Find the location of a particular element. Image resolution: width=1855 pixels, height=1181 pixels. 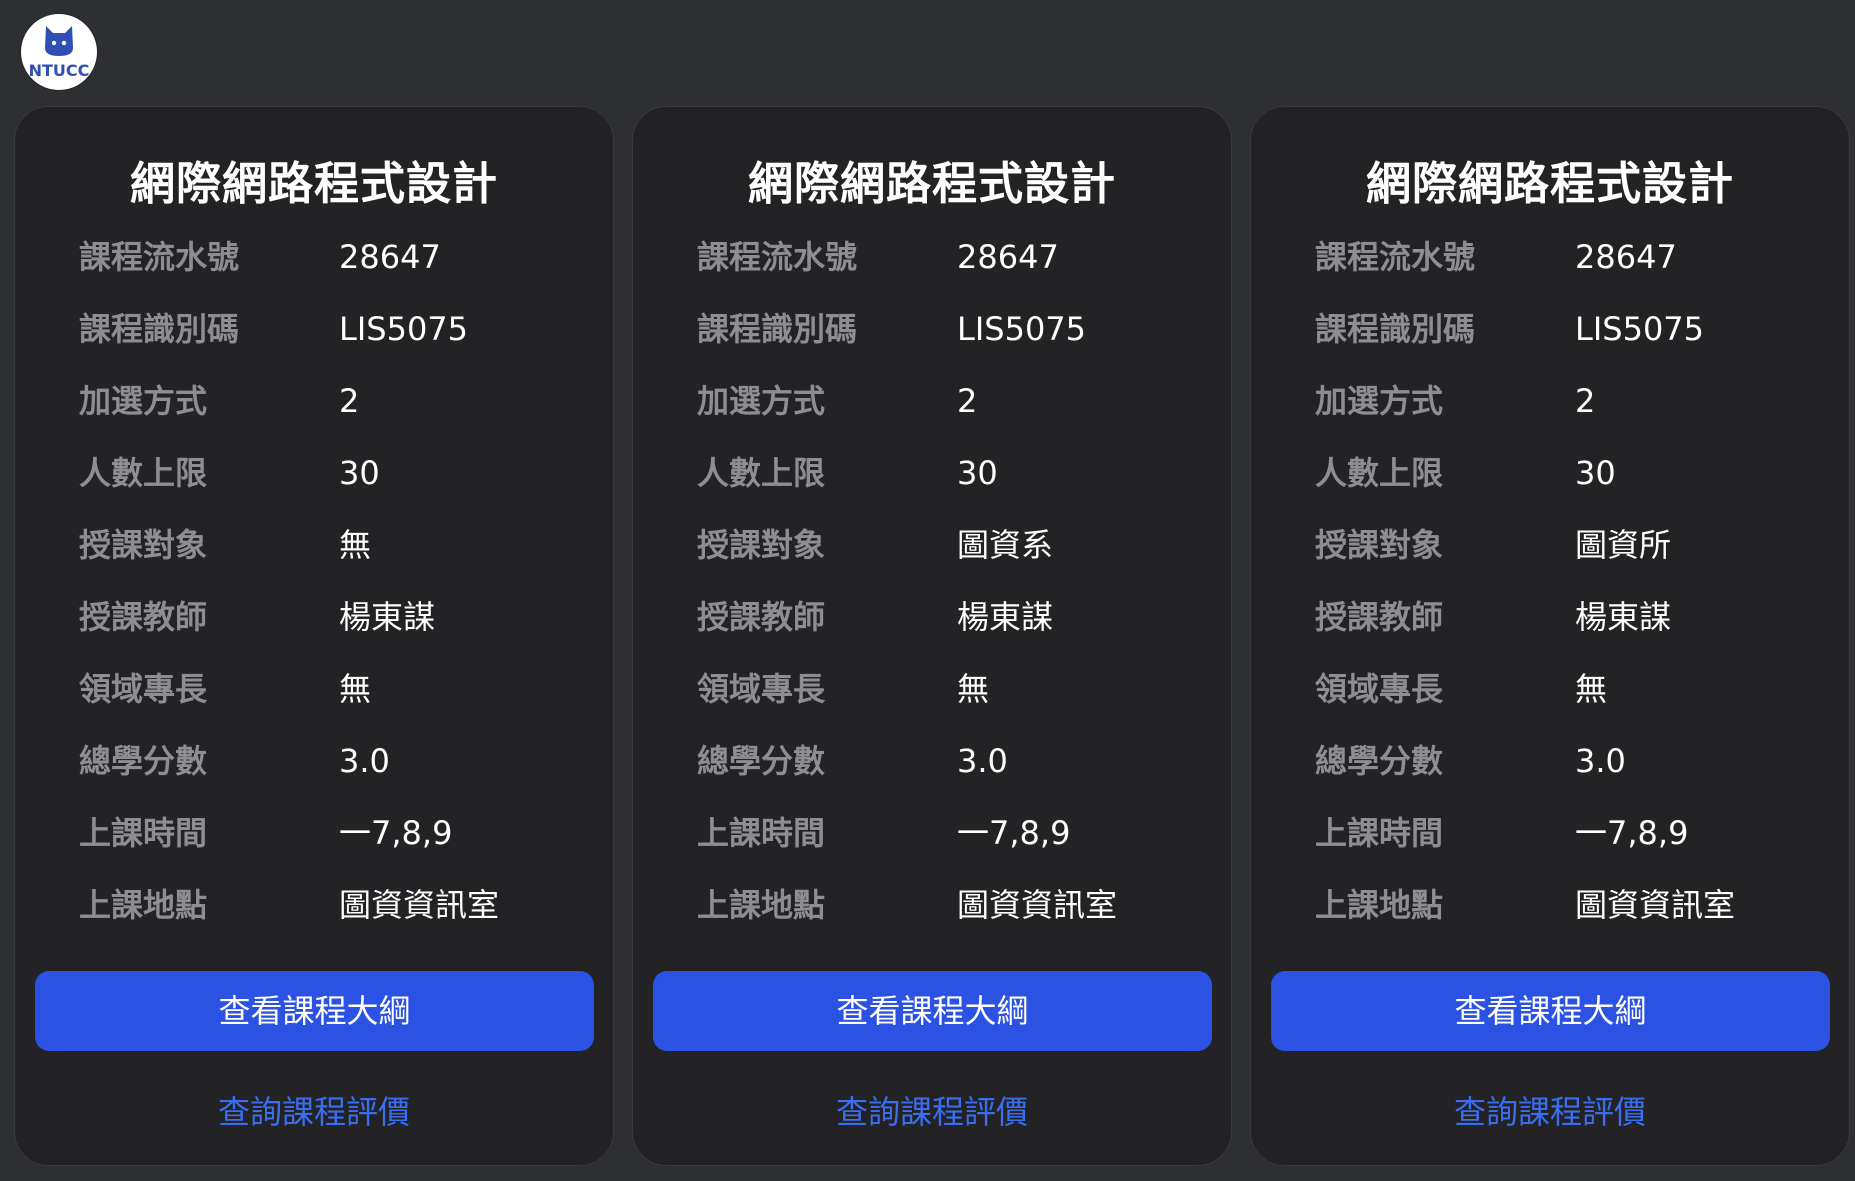

ntucc-logo: NTUCC is located at coordinates (59, 52).